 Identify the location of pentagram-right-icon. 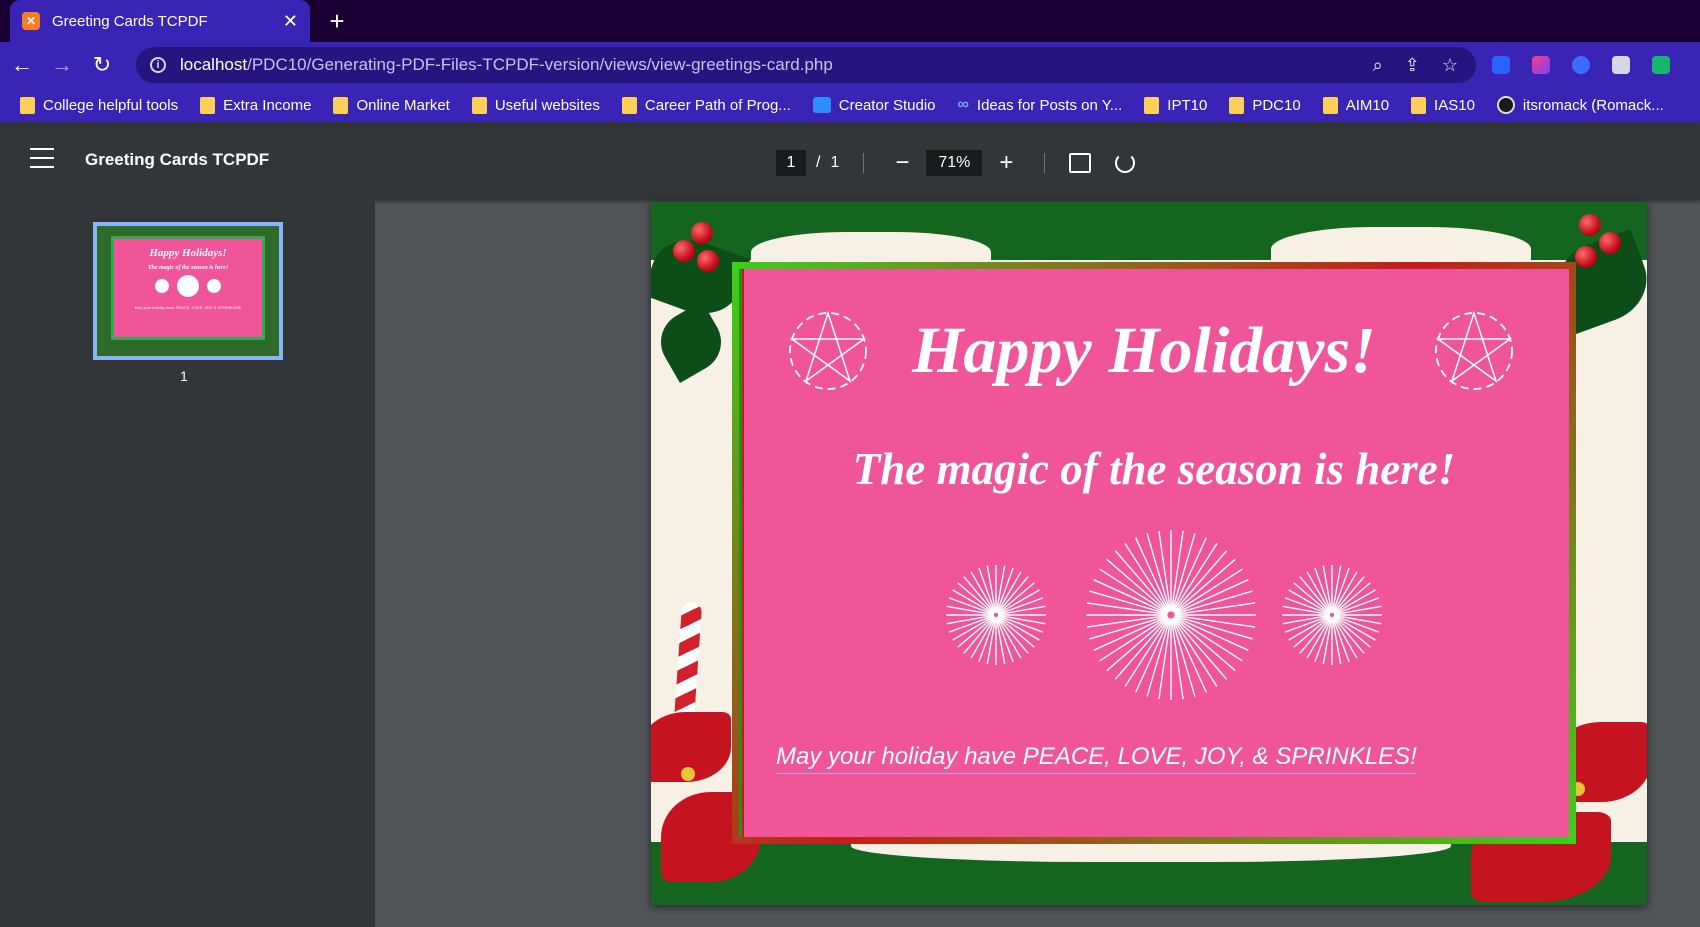
(1474, 350).